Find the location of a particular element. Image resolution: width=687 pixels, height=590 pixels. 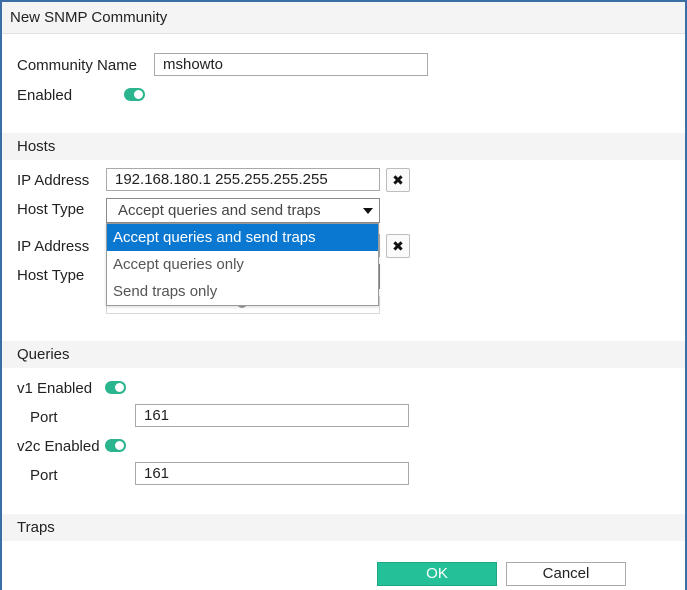

queries-section-header: Queries is located at coordinates (343, 354).